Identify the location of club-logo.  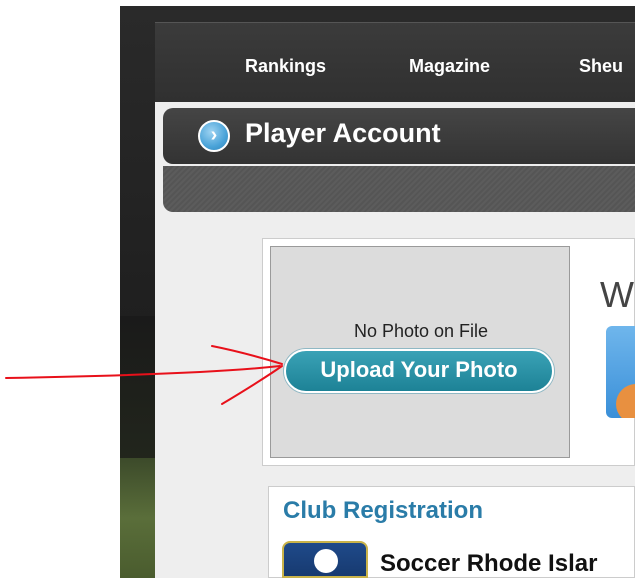
(325, 559).